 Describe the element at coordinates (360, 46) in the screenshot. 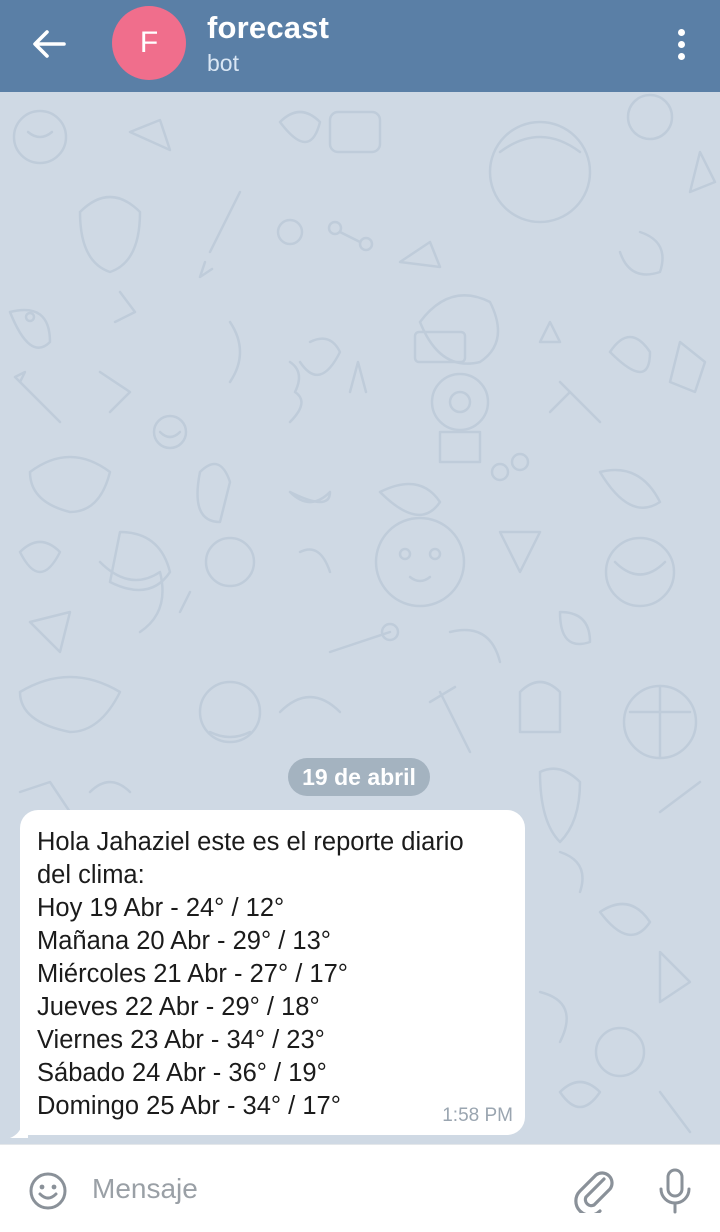

I see `chat-header: F forecast bot` at that location.